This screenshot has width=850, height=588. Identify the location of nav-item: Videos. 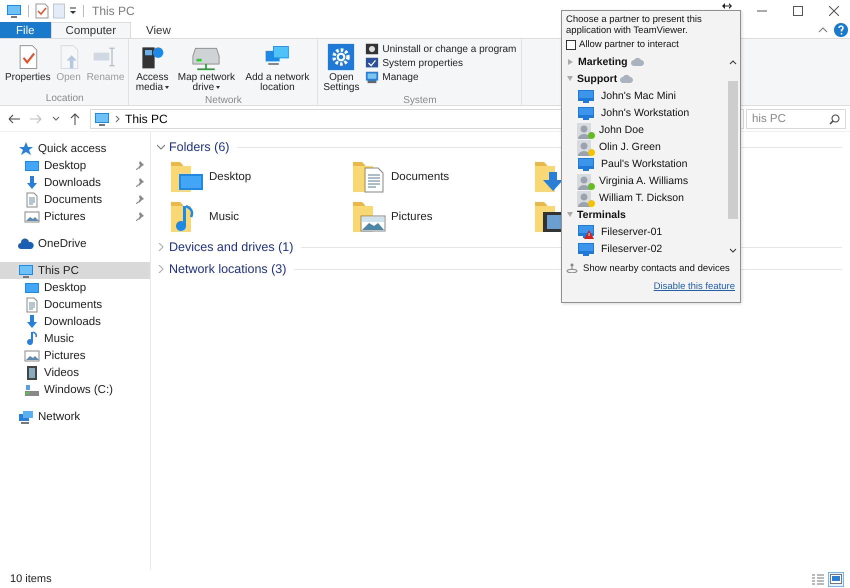
(75, 372).